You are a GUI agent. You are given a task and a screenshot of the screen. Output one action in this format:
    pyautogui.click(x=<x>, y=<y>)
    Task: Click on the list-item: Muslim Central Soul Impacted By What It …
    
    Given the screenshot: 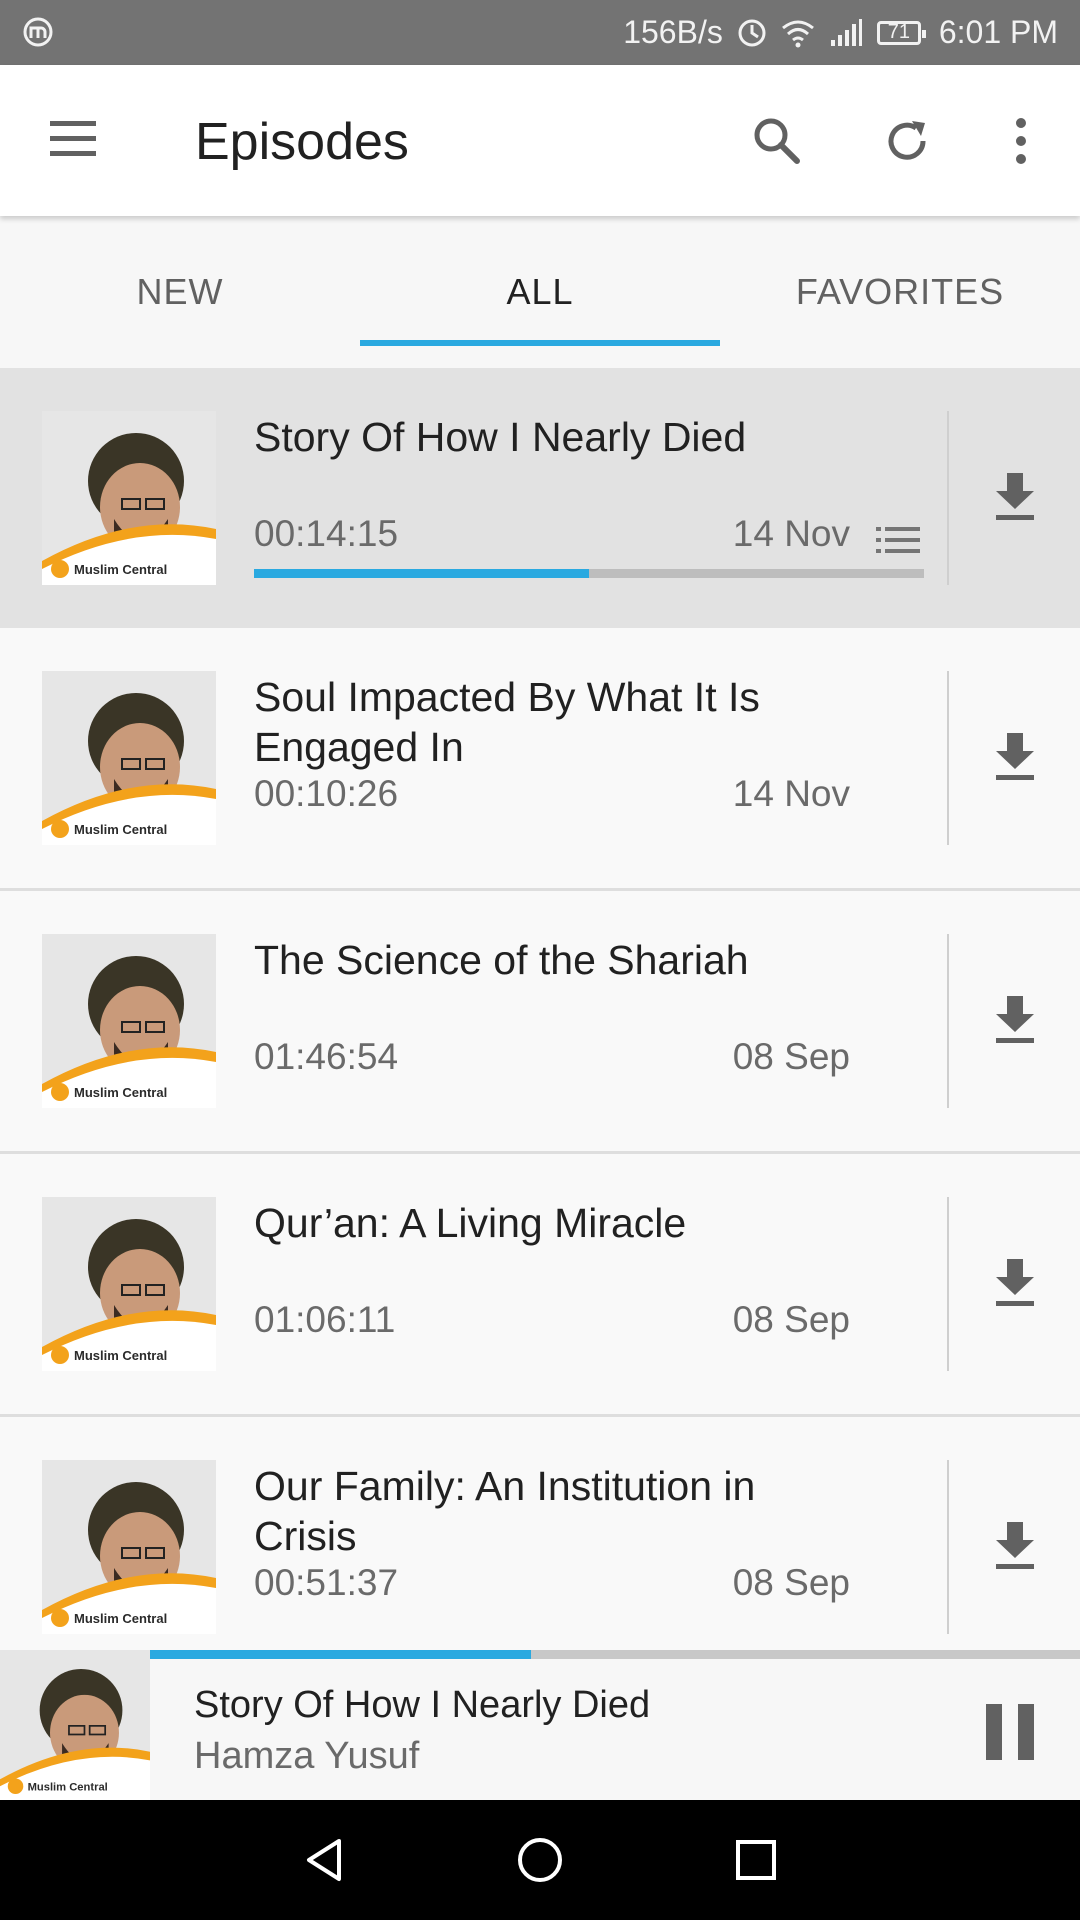 What is the action you would take?
    pyautogui.click(x=540, y=759)
    